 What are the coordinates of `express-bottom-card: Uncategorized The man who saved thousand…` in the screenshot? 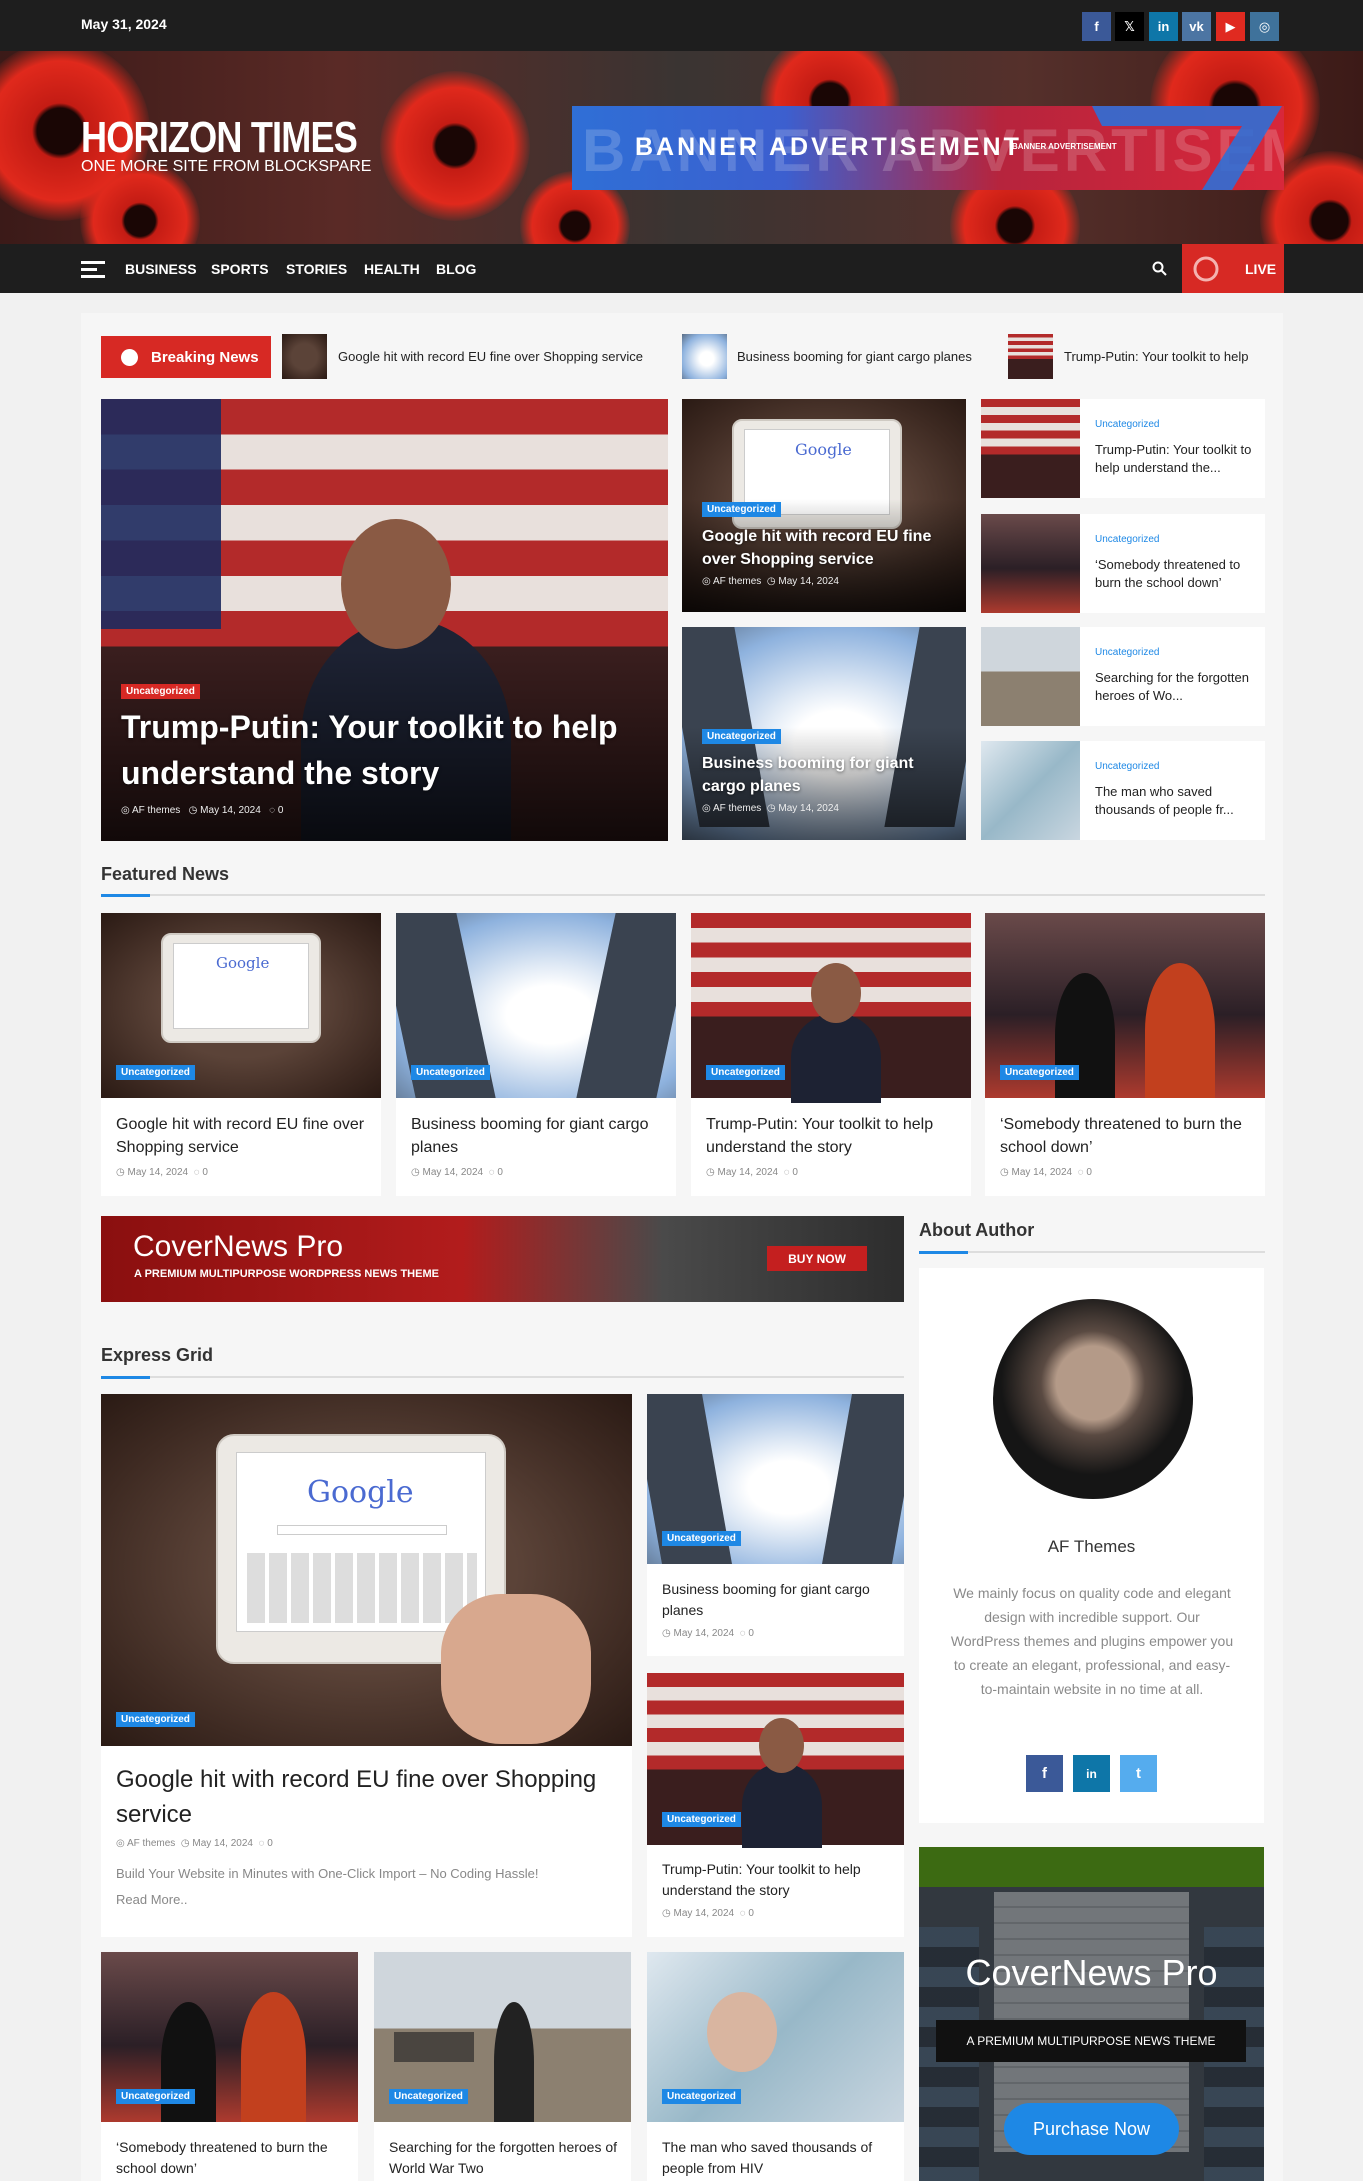 It's located at (775, 2066).